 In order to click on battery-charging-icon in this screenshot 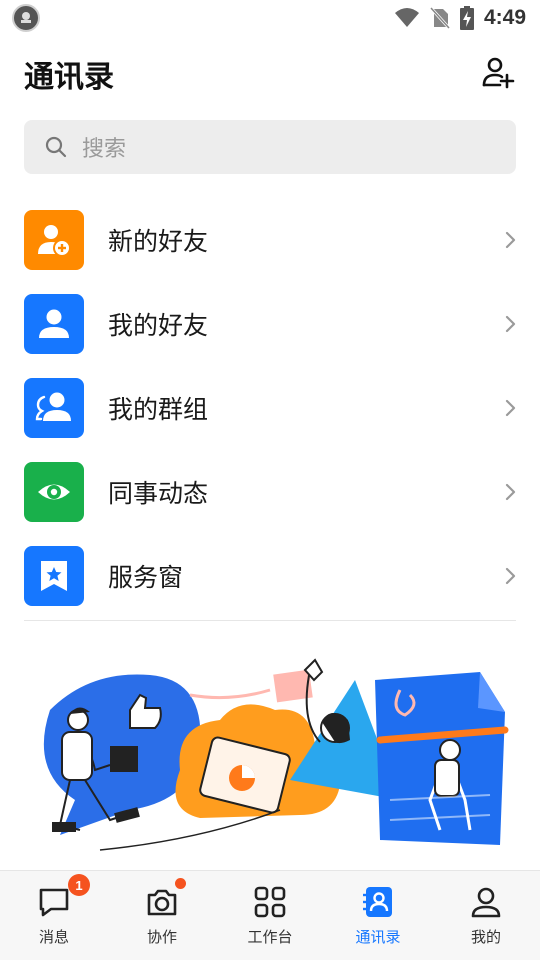, I will do `click(466, 18)`.